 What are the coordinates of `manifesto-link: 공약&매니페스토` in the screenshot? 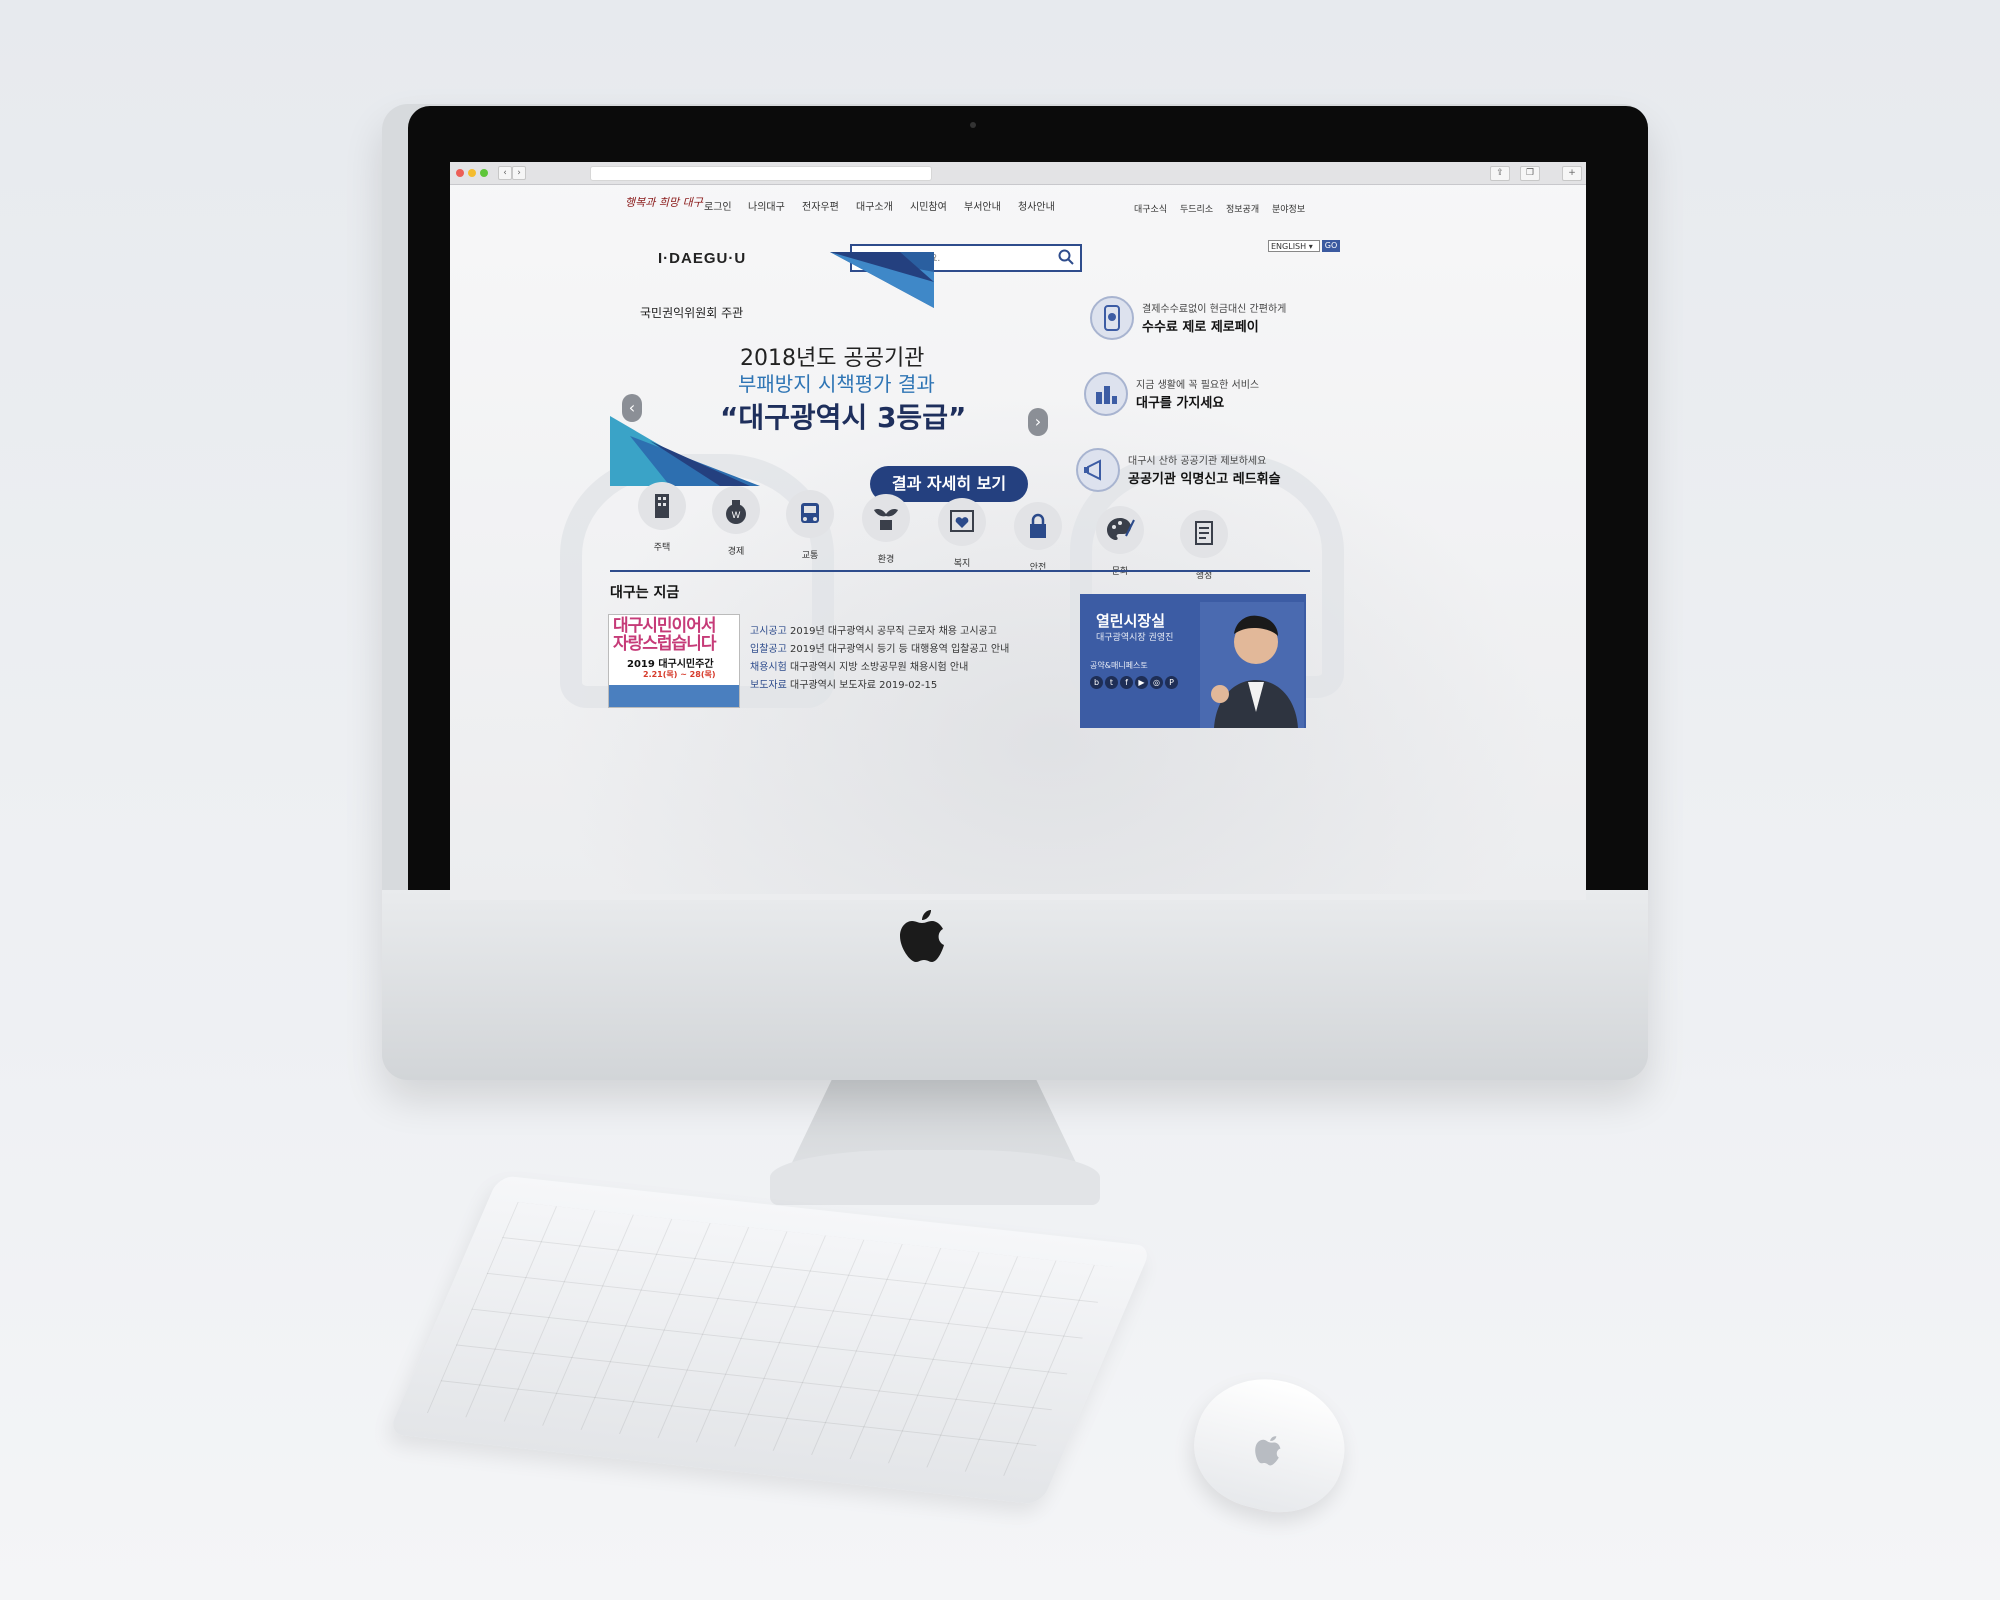 It's located at (1119, 665).